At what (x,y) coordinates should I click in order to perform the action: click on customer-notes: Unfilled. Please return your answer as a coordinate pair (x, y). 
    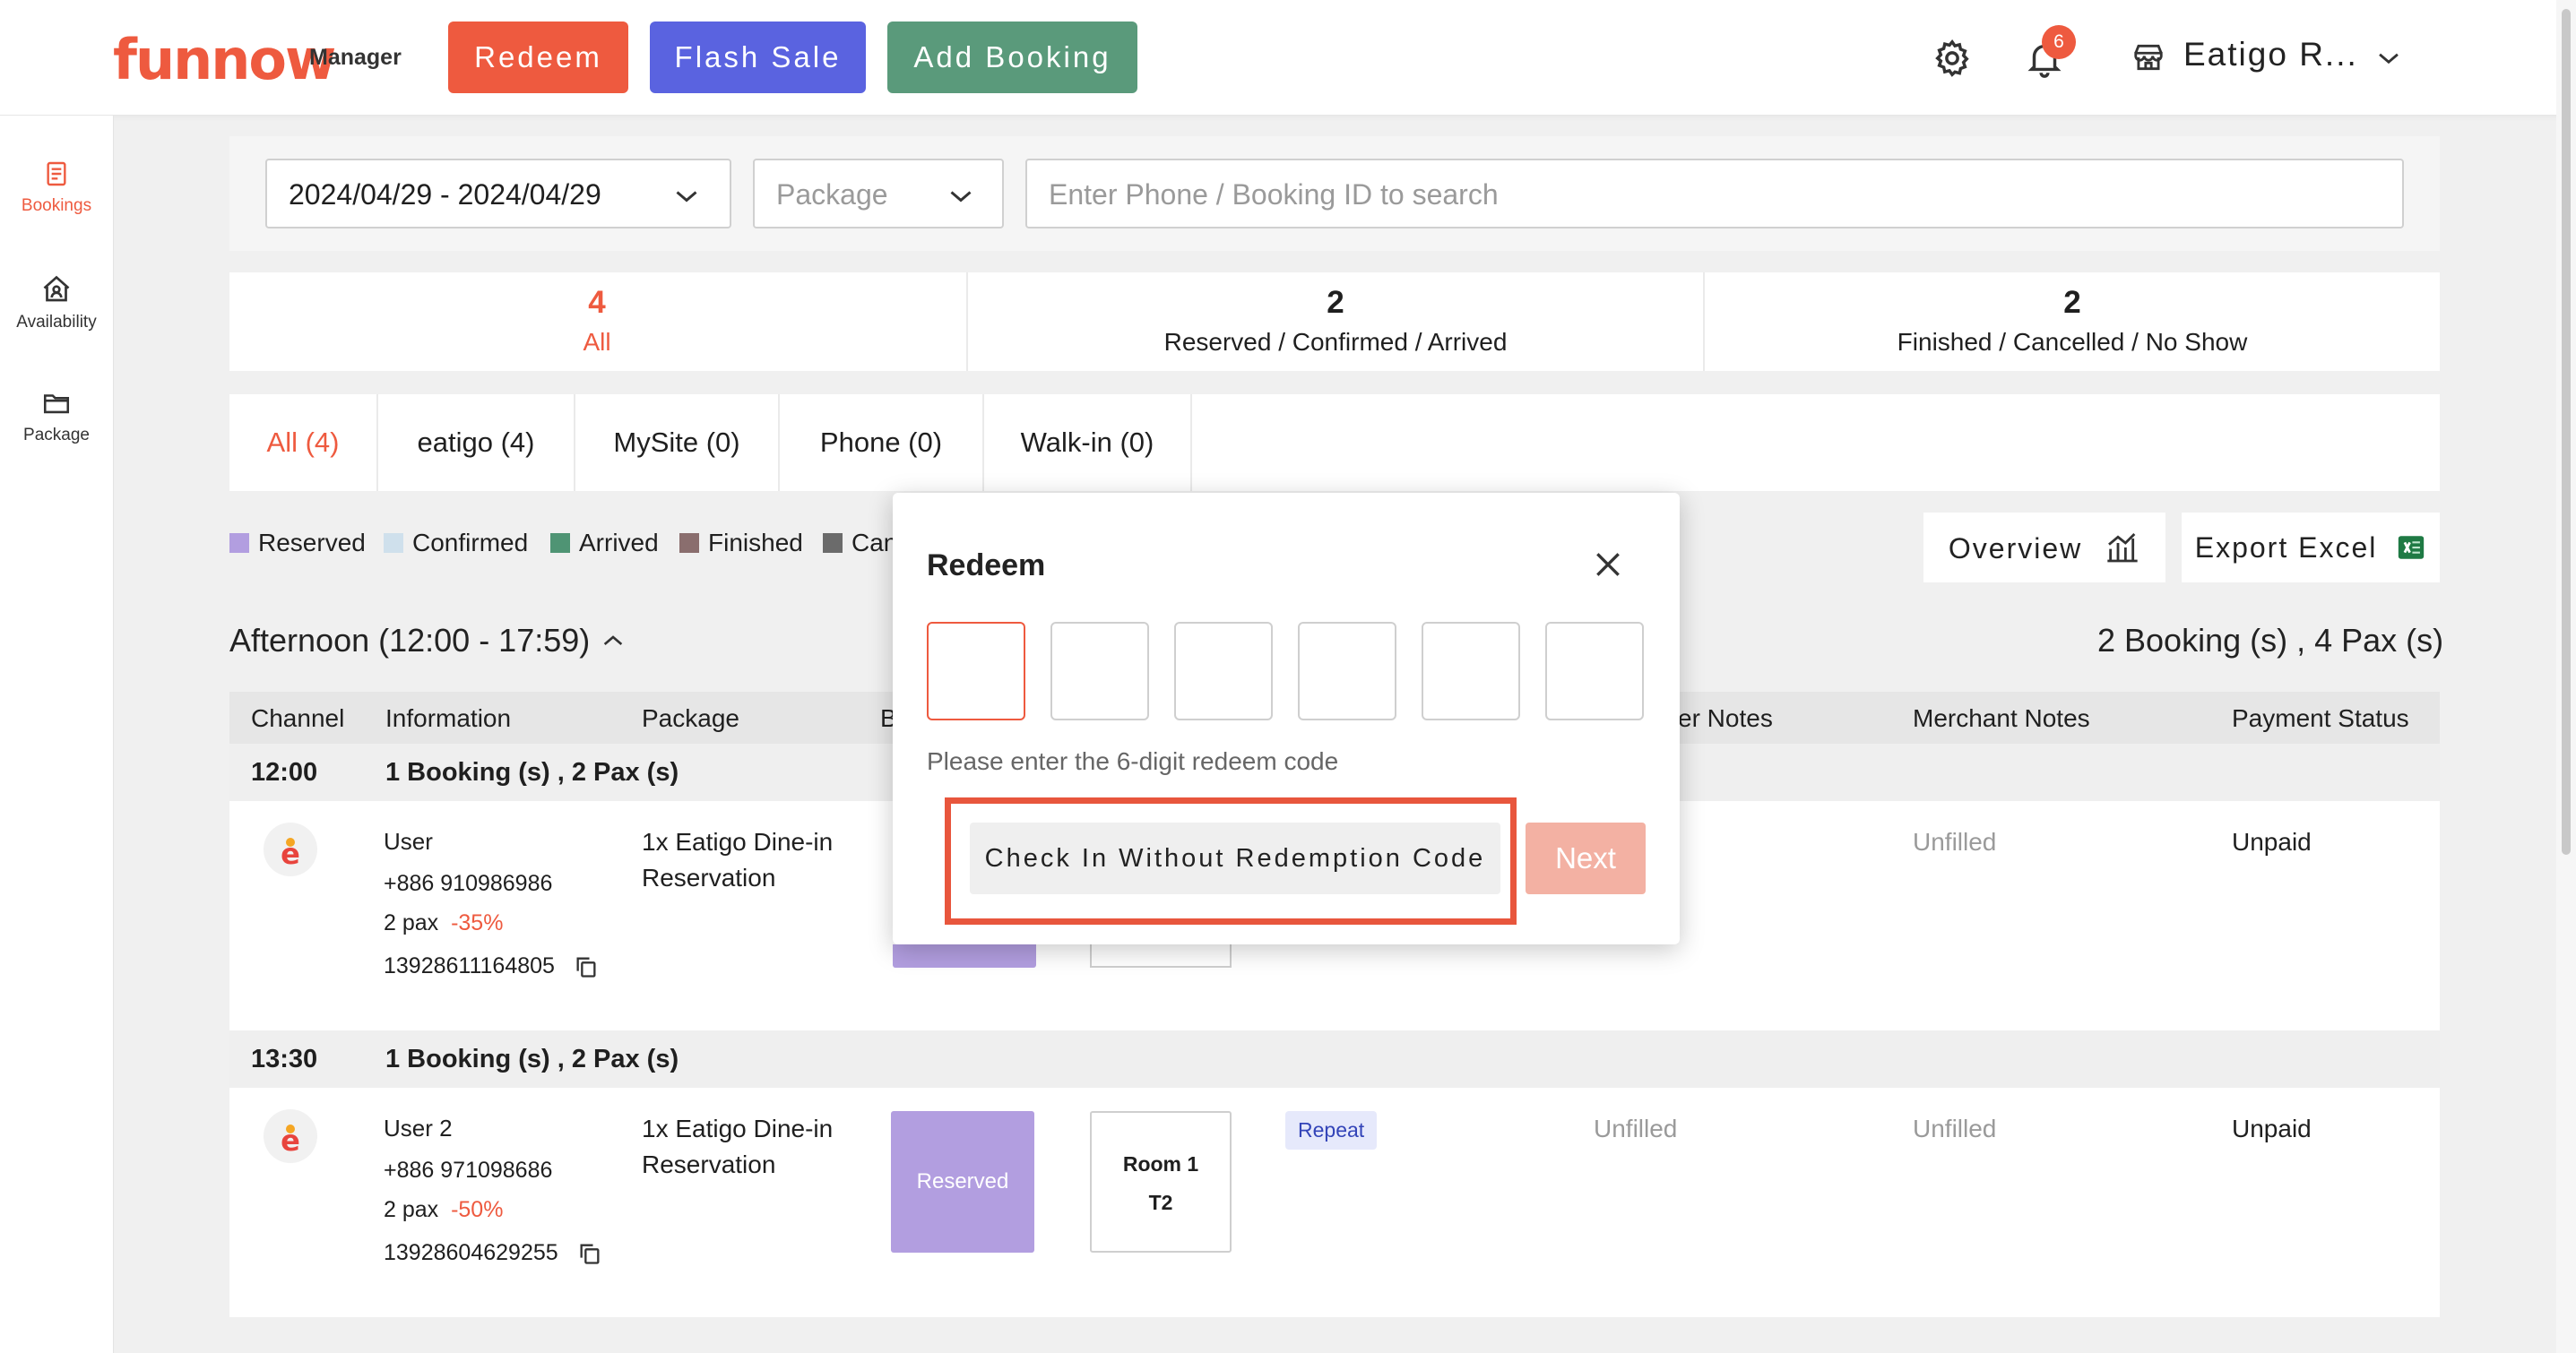
    Looking at the image, I should click on (1636, 1128).